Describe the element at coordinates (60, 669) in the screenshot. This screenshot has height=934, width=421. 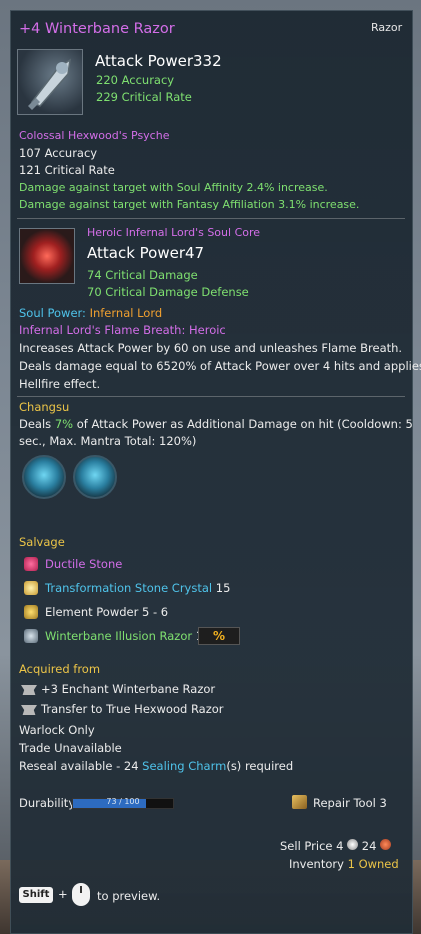
I see `acquired-title: Acquired from` at that location.